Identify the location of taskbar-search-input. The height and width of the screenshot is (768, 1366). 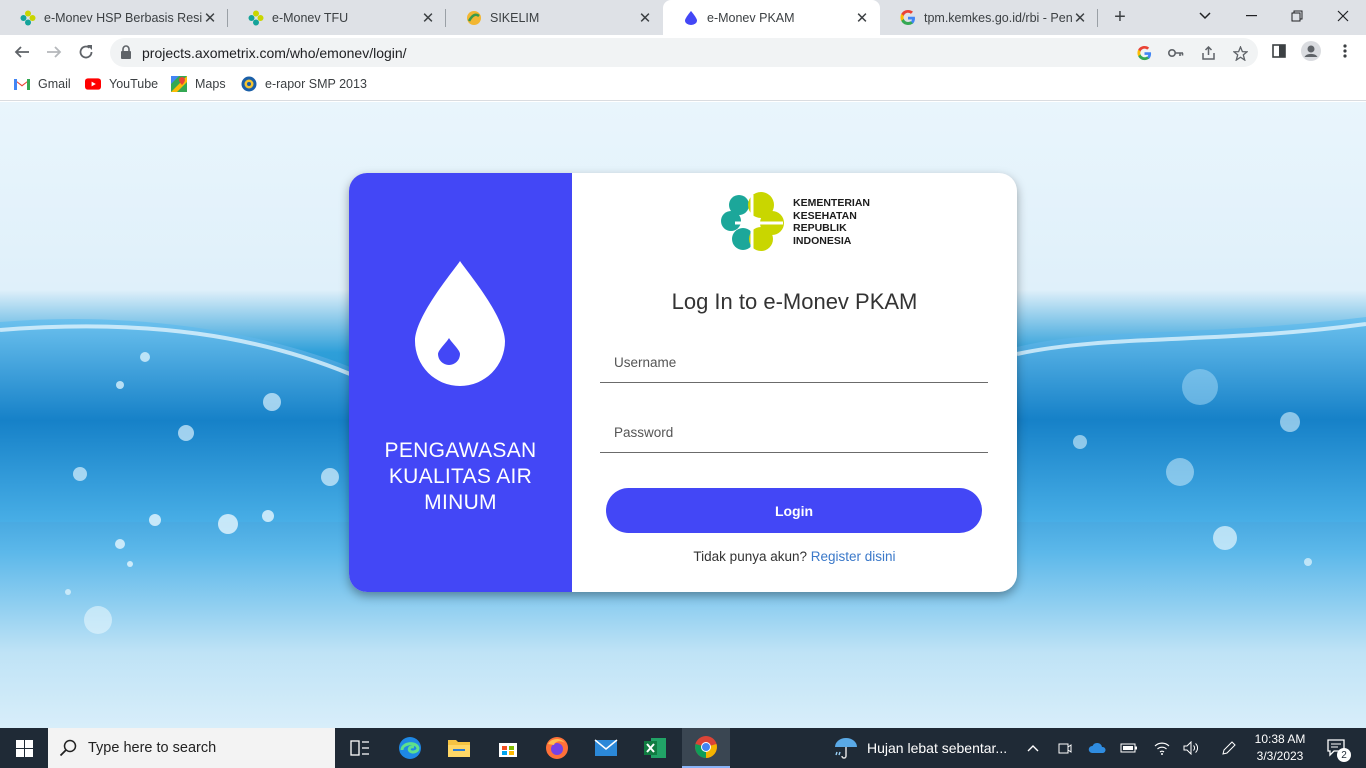
(203, 748).